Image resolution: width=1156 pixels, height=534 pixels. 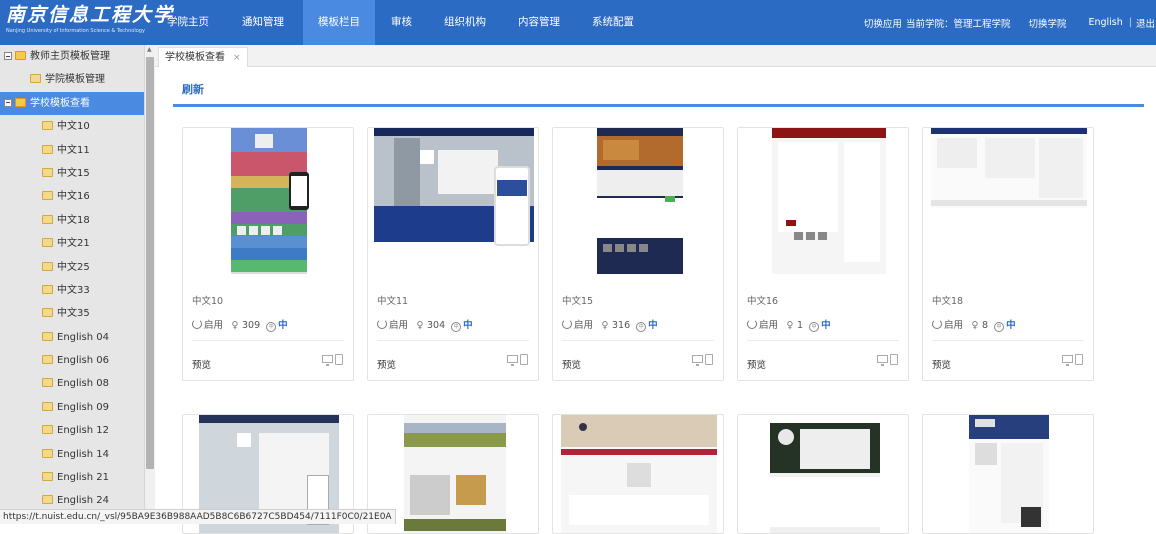 I want to click on tablet-icon, so click(x=524, y=359).